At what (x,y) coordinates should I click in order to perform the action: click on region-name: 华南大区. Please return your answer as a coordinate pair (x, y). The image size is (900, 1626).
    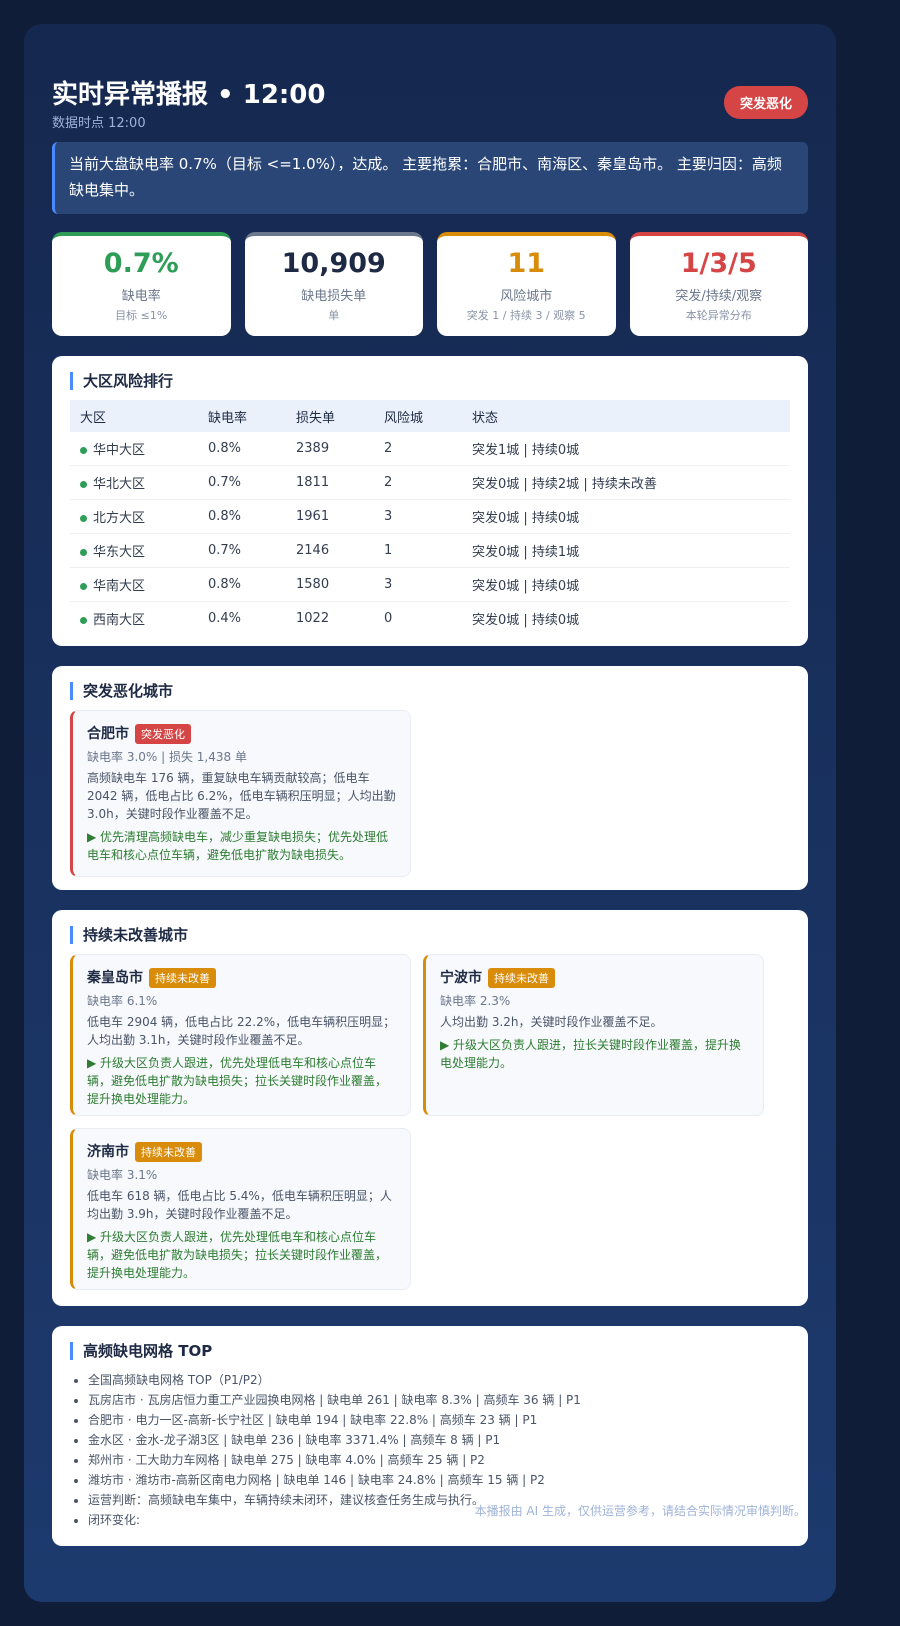
    Looking at the image, I should click on (119, 586).